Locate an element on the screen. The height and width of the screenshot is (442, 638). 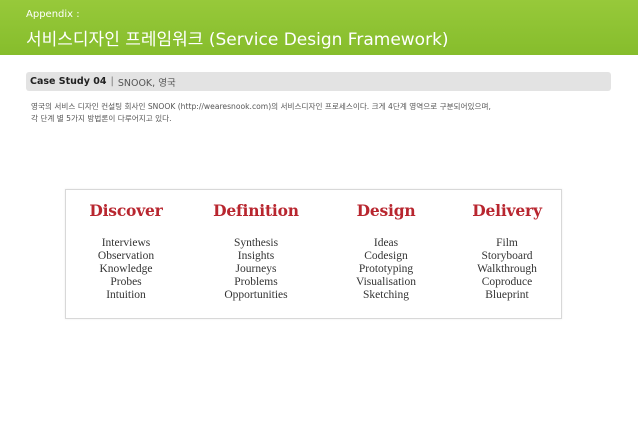
method-item: Sketching is located at coordinates (386, 295).